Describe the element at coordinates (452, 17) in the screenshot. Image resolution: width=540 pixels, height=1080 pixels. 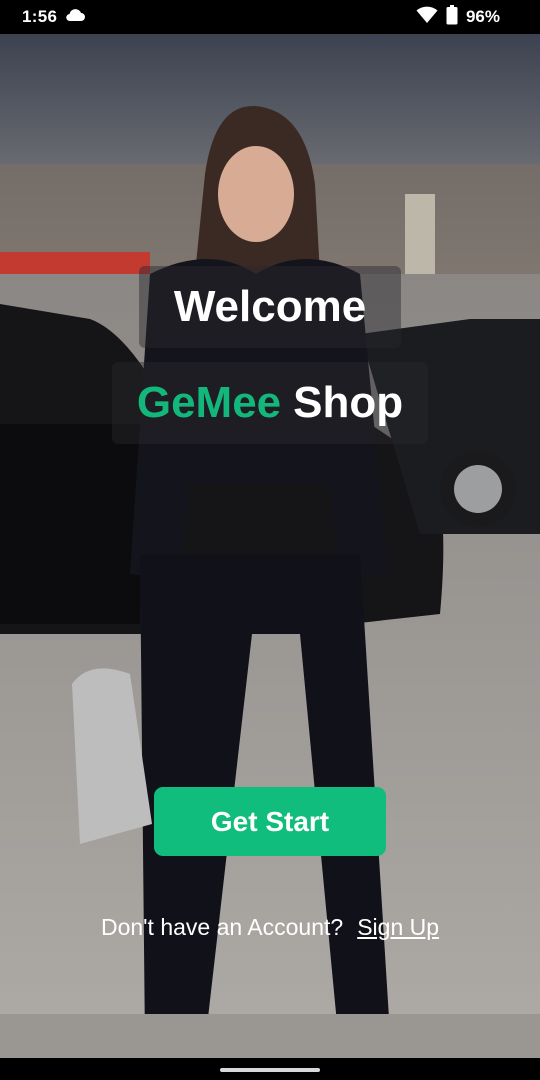
I see `battery-icon` at that location.